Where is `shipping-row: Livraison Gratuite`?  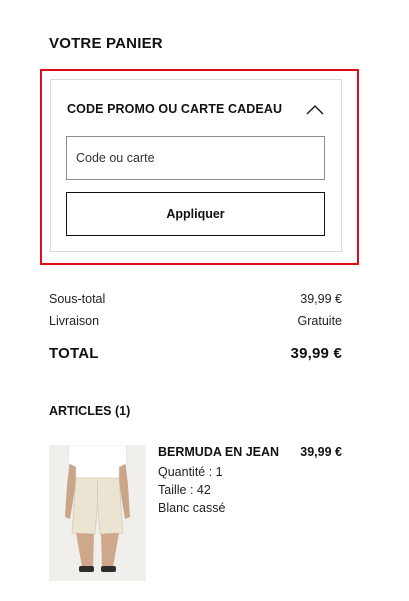
shipping-row: Livraison Gratuite is located at coordinates (195, 325).